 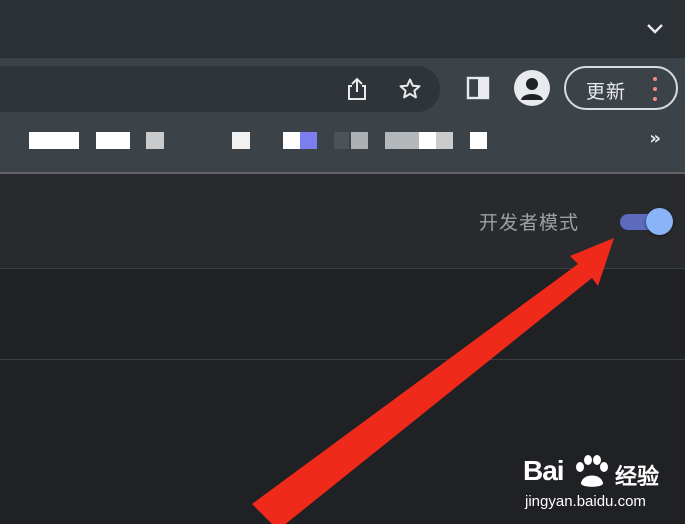 I want to click on baidu-paw-logo-icon, so click(x=592, y=471).